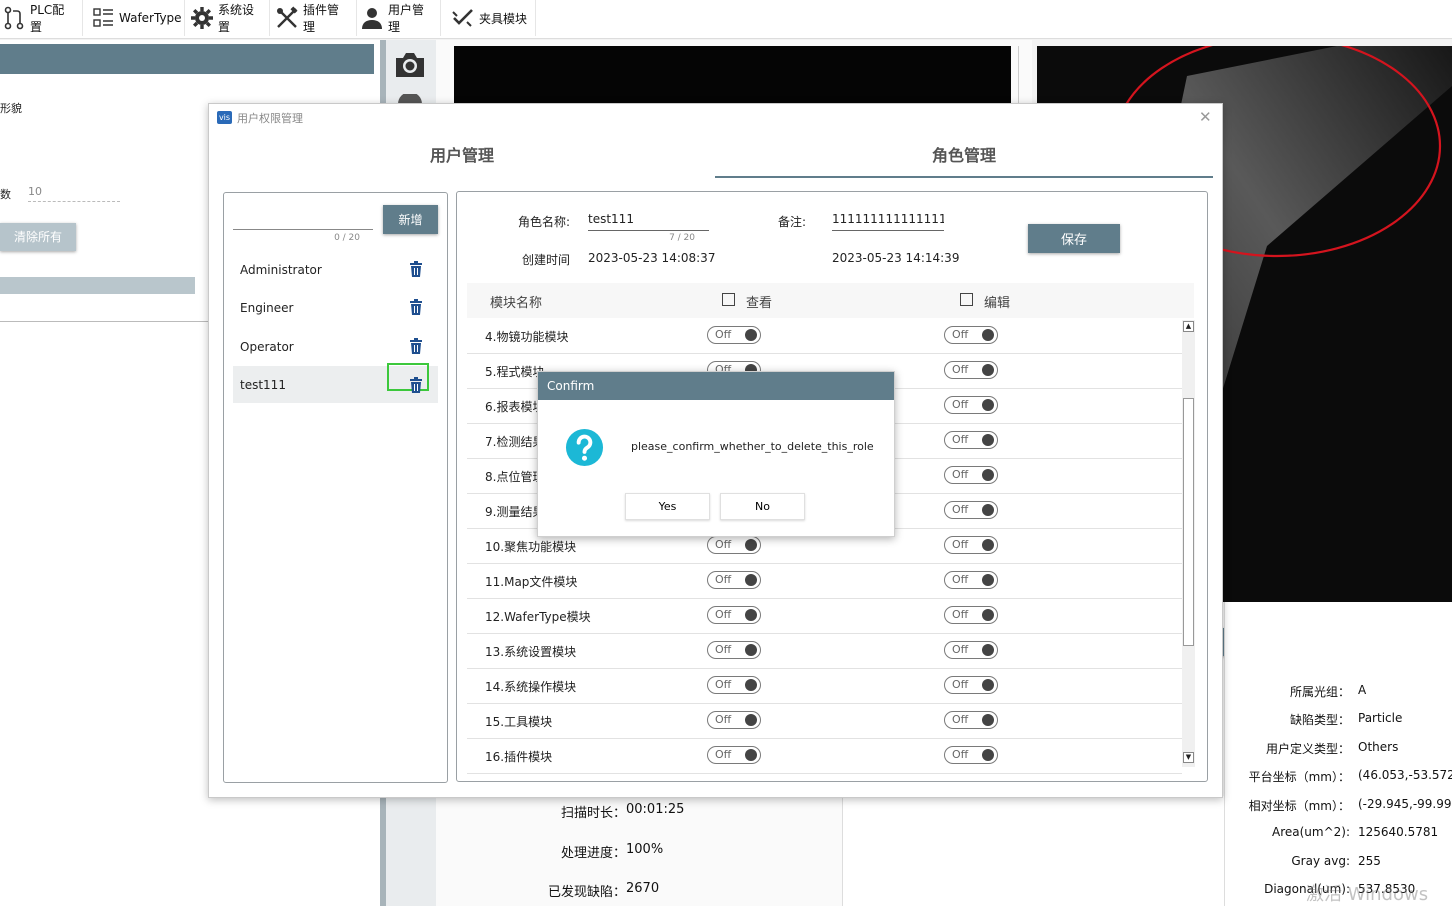  Describe the element at coordinates (5, 194) in the screenshot. I see `left-label-count: 数` at that location.